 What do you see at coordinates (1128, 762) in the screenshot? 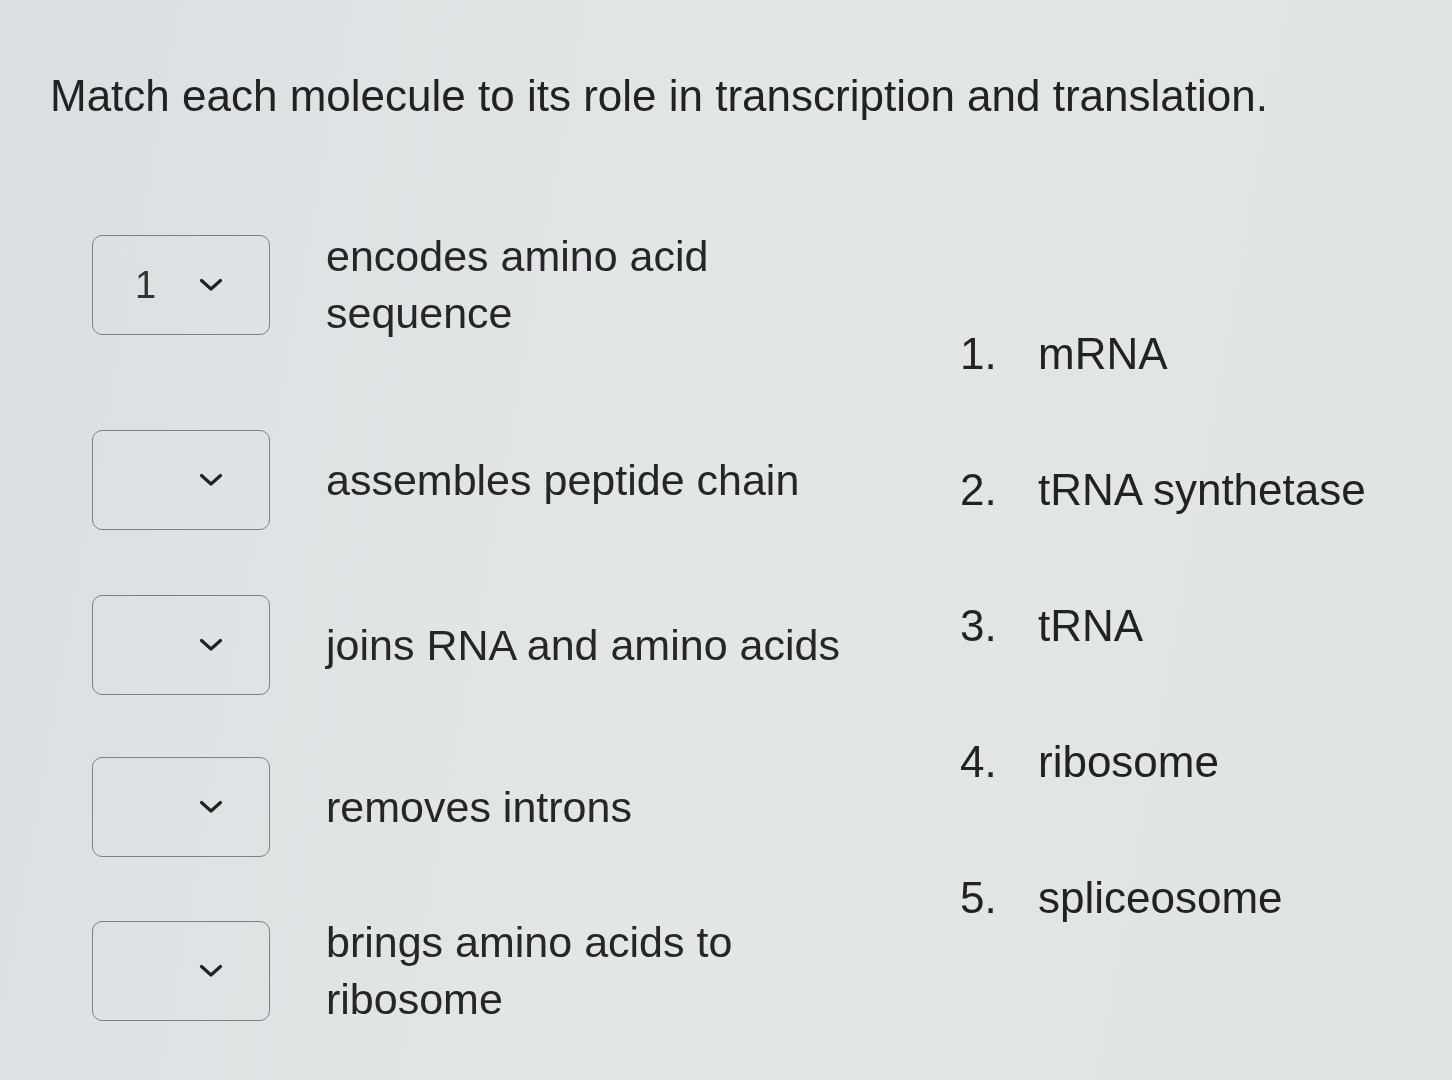
I see `option-label: ribosome` at bounding box center [1128, 762].